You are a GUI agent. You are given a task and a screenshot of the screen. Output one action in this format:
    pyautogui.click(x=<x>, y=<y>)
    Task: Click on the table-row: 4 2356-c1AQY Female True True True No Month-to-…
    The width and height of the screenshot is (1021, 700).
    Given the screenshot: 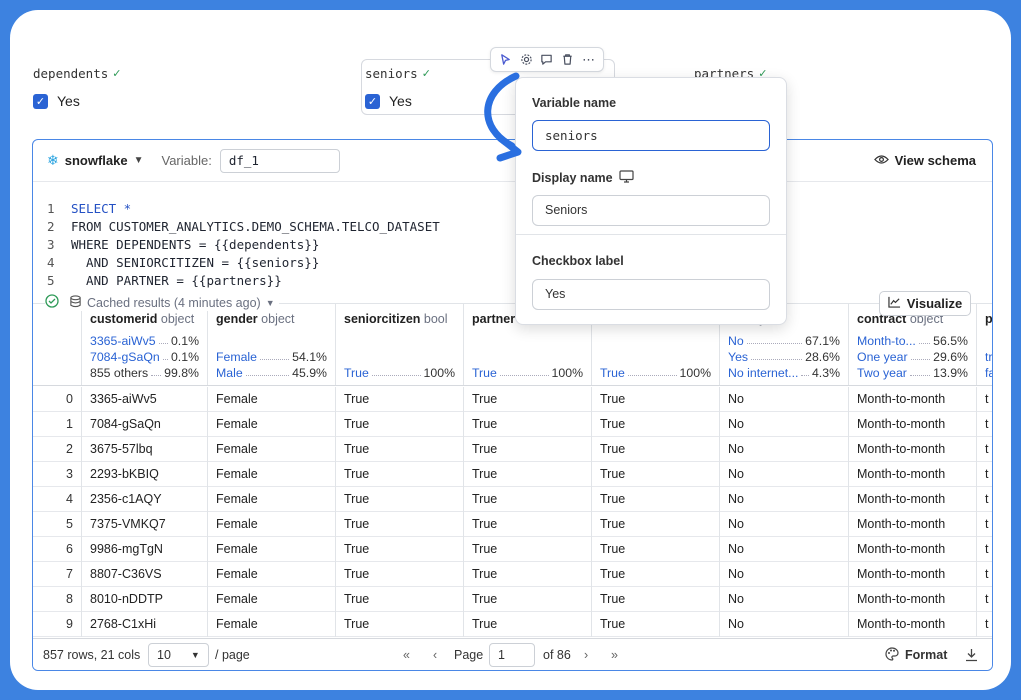 What is the action you would take?
    pyautogui.click(x=512, y=499)
    